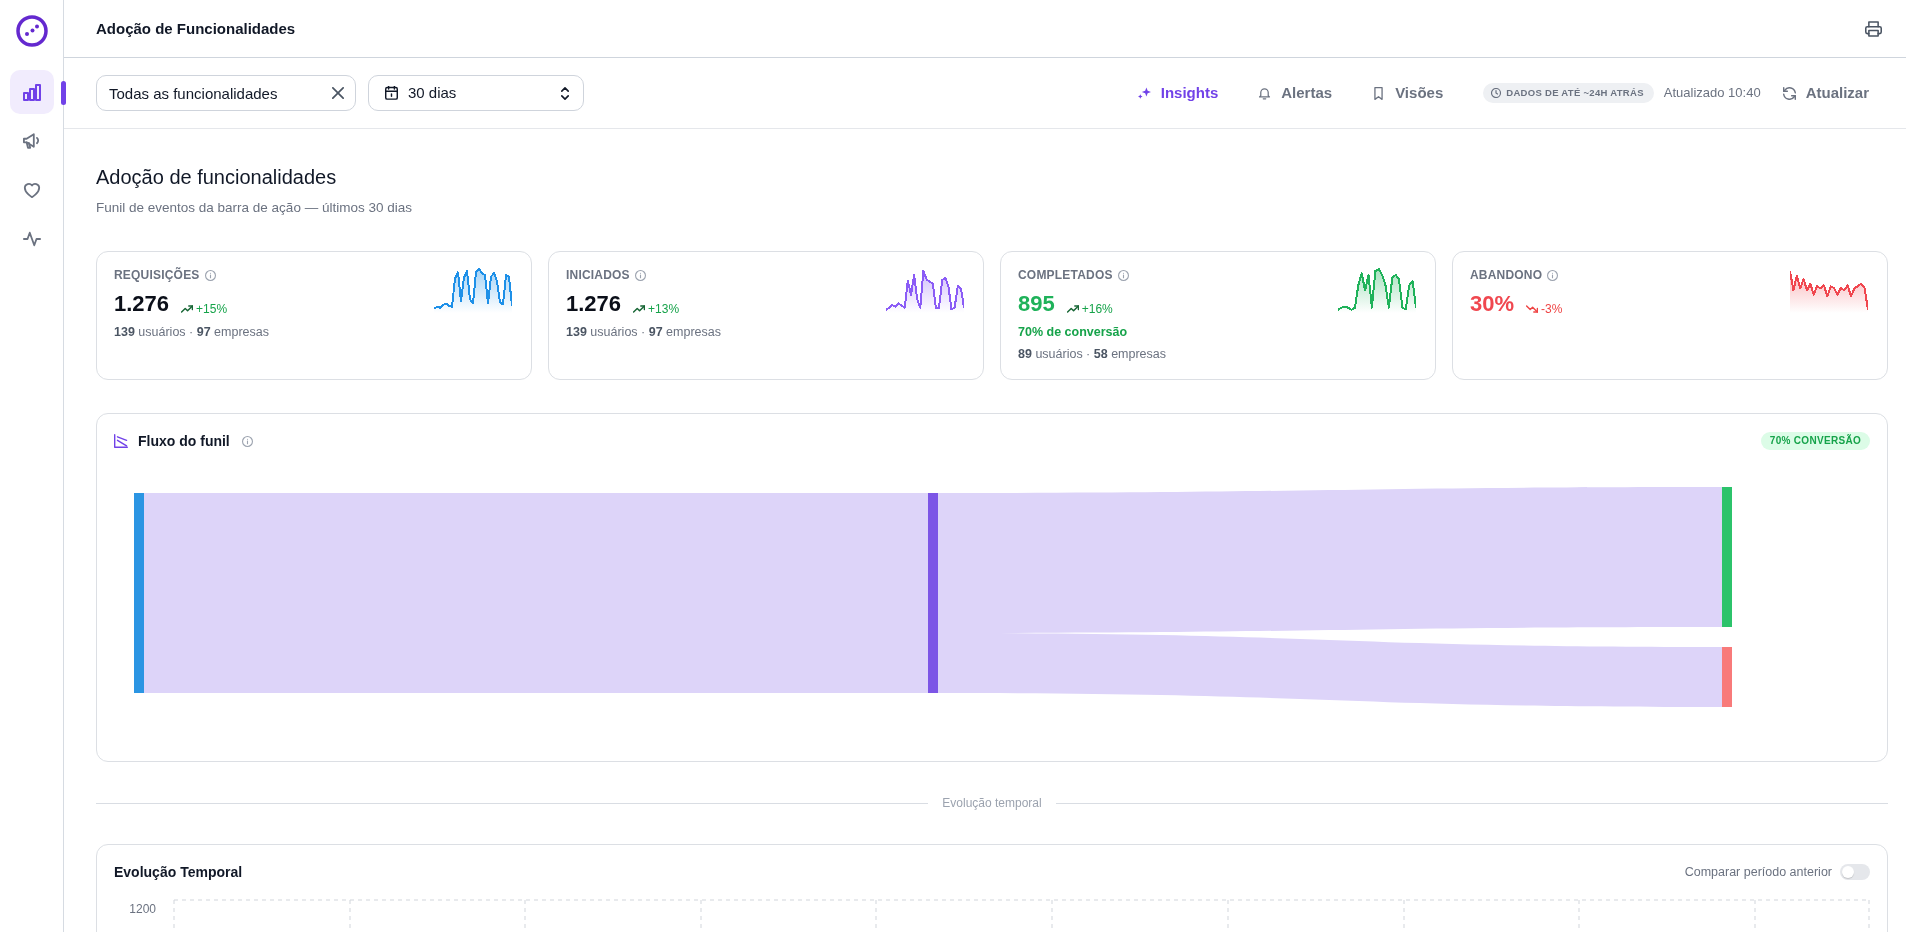  I want to click on card-title: Evolução Temporal, so click(178, 872).